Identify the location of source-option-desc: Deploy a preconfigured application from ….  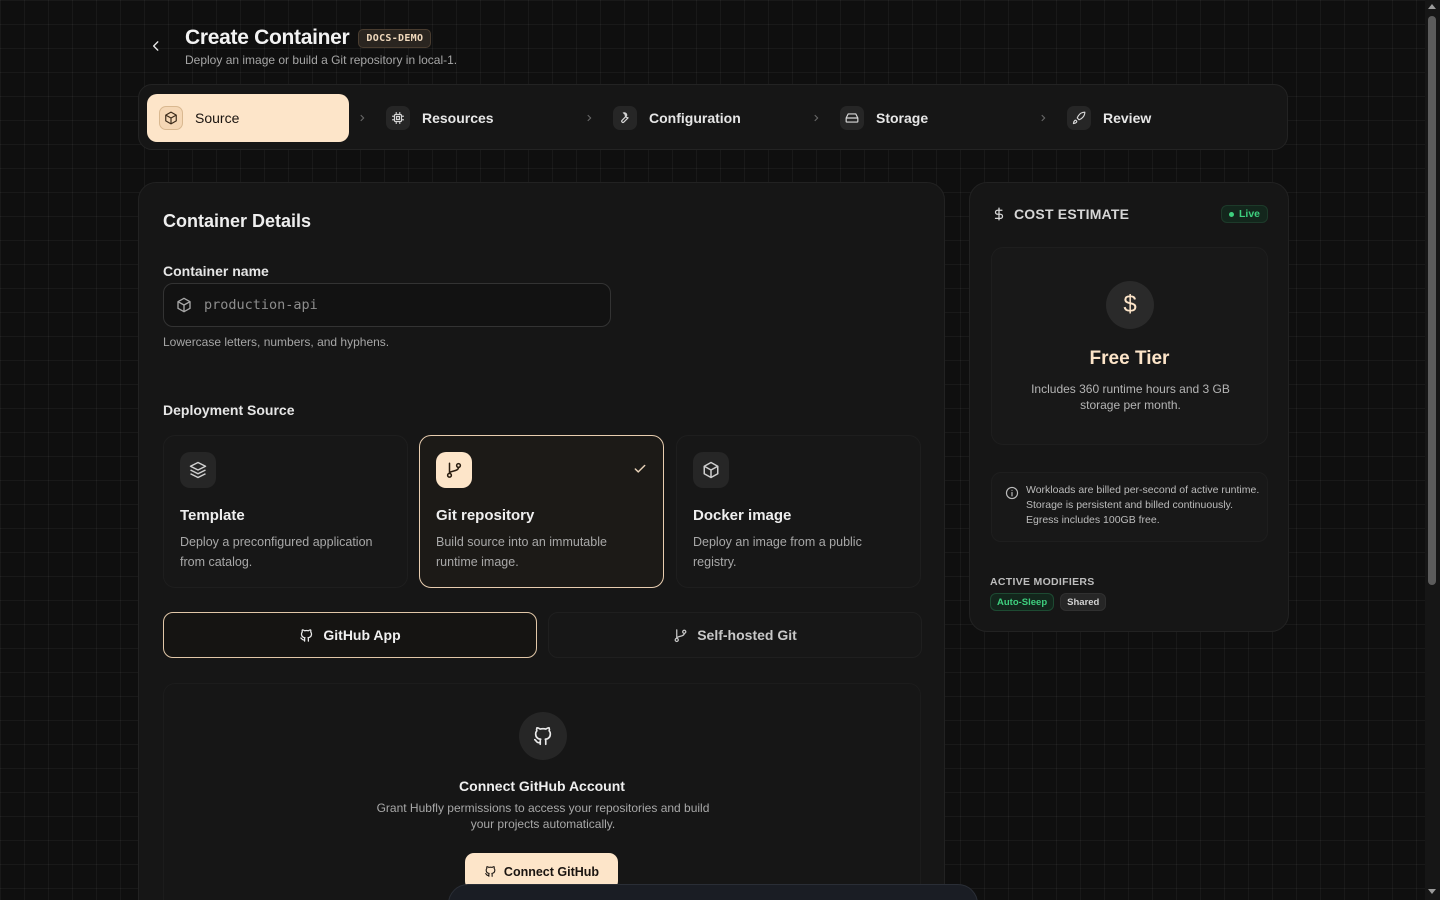
(276, 552).